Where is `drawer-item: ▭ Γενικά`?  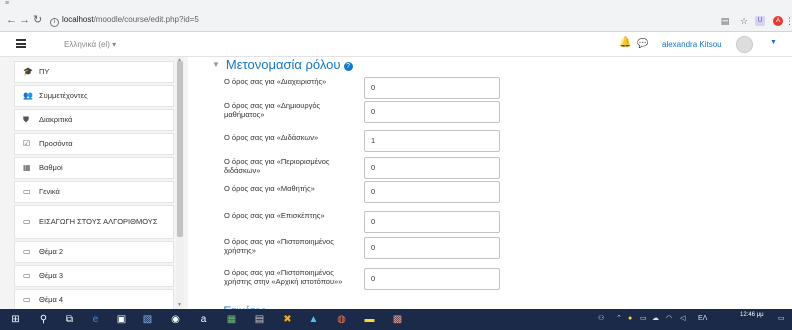 drawer-item: ▭ Γενικά is located at coordinates (94, 192).